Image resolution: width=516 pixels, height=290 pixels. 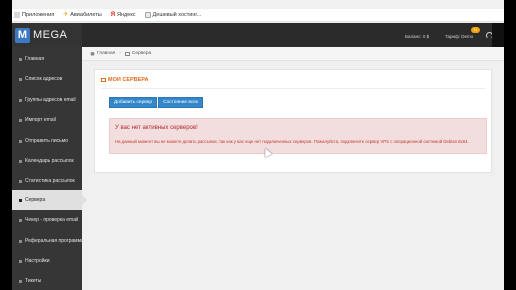 I want to click on bookmark-label: Приложения, so click(x=38, y=15).